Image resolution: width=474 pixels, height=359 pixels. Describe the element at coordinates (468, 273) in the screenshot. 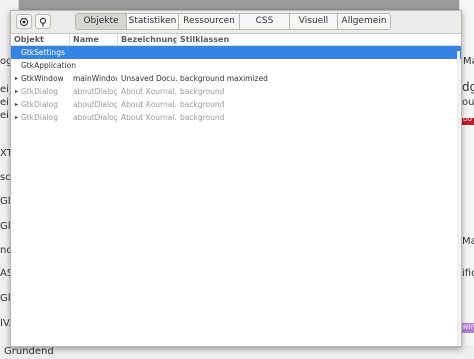

I see `background-text: ific` at that location.